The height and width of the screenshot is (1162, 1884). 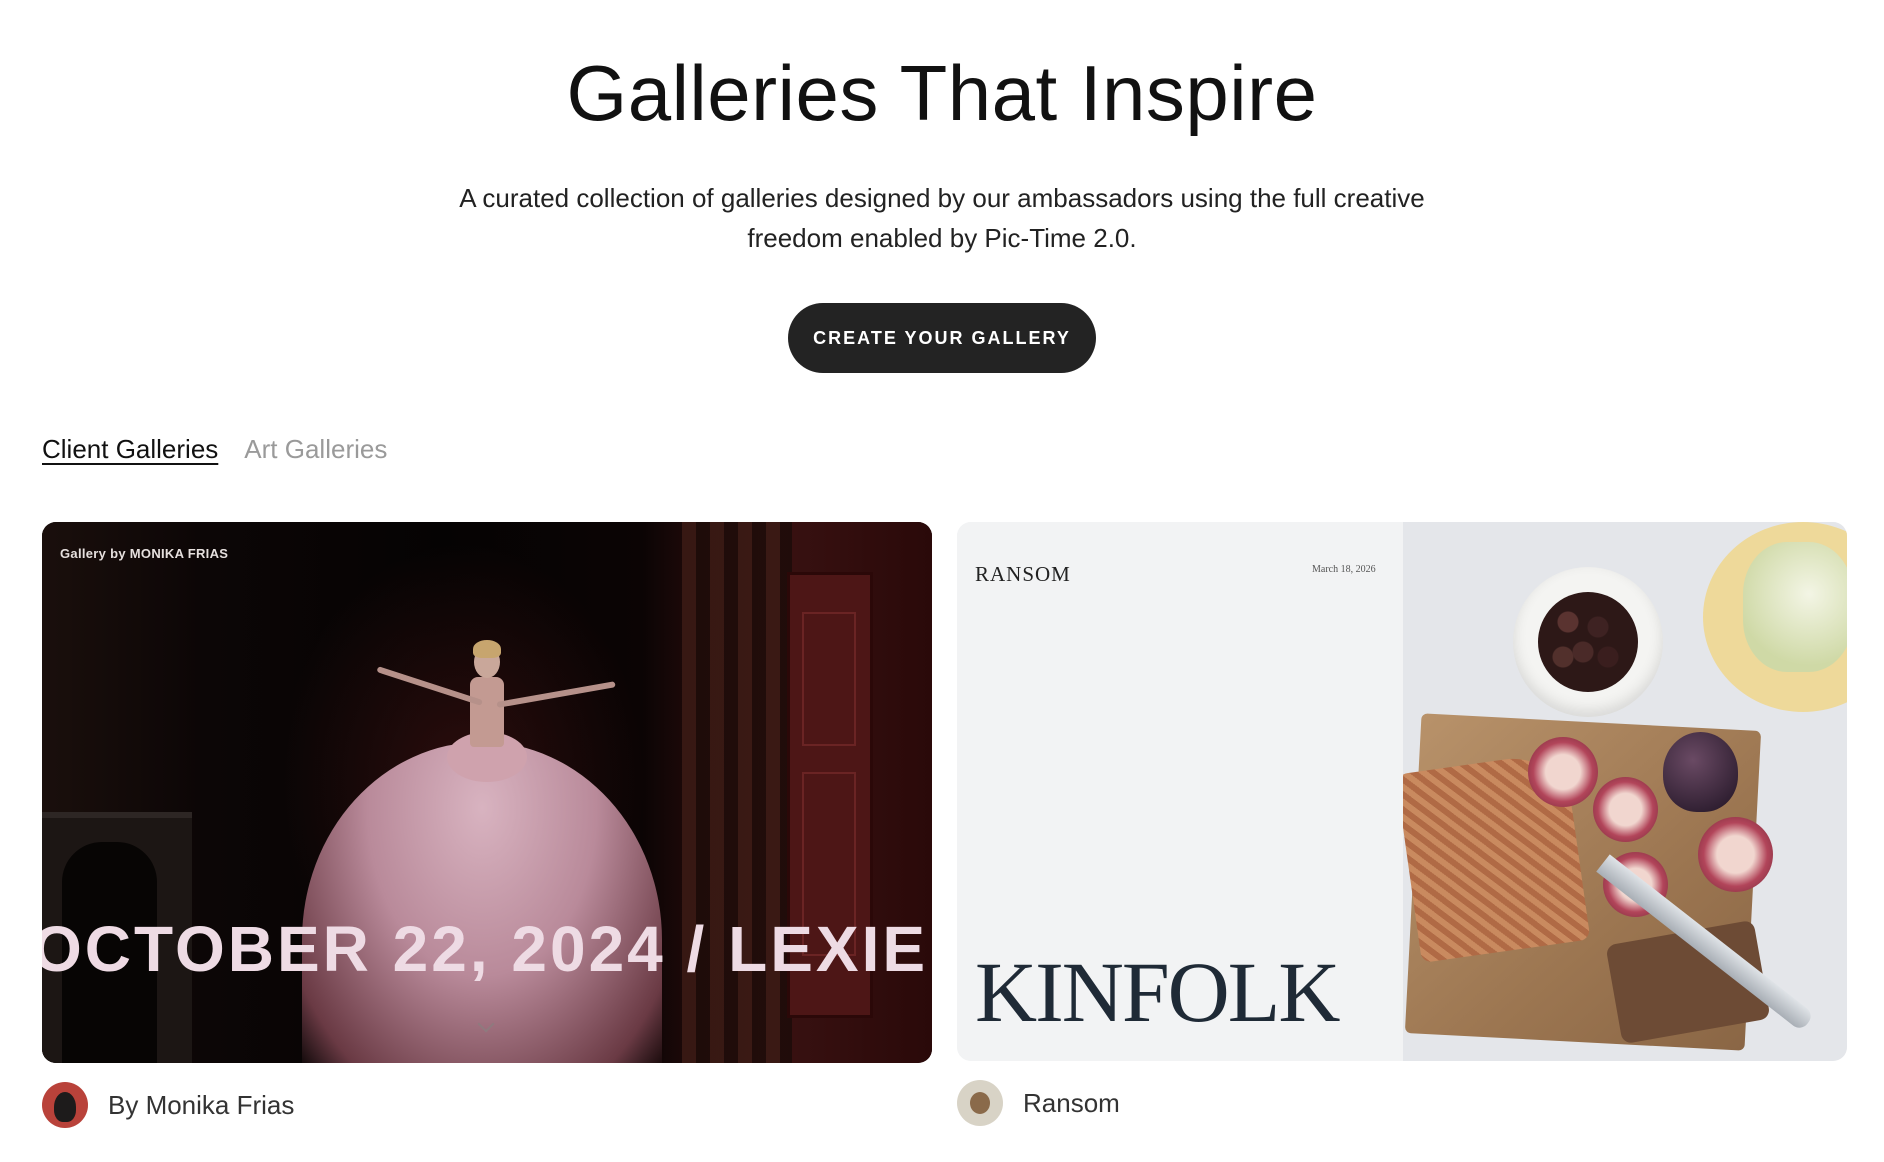 What do you see at coordinates (487, 649) in the screenshot?
I see `figure-hair` at bounding box center [487, 649].